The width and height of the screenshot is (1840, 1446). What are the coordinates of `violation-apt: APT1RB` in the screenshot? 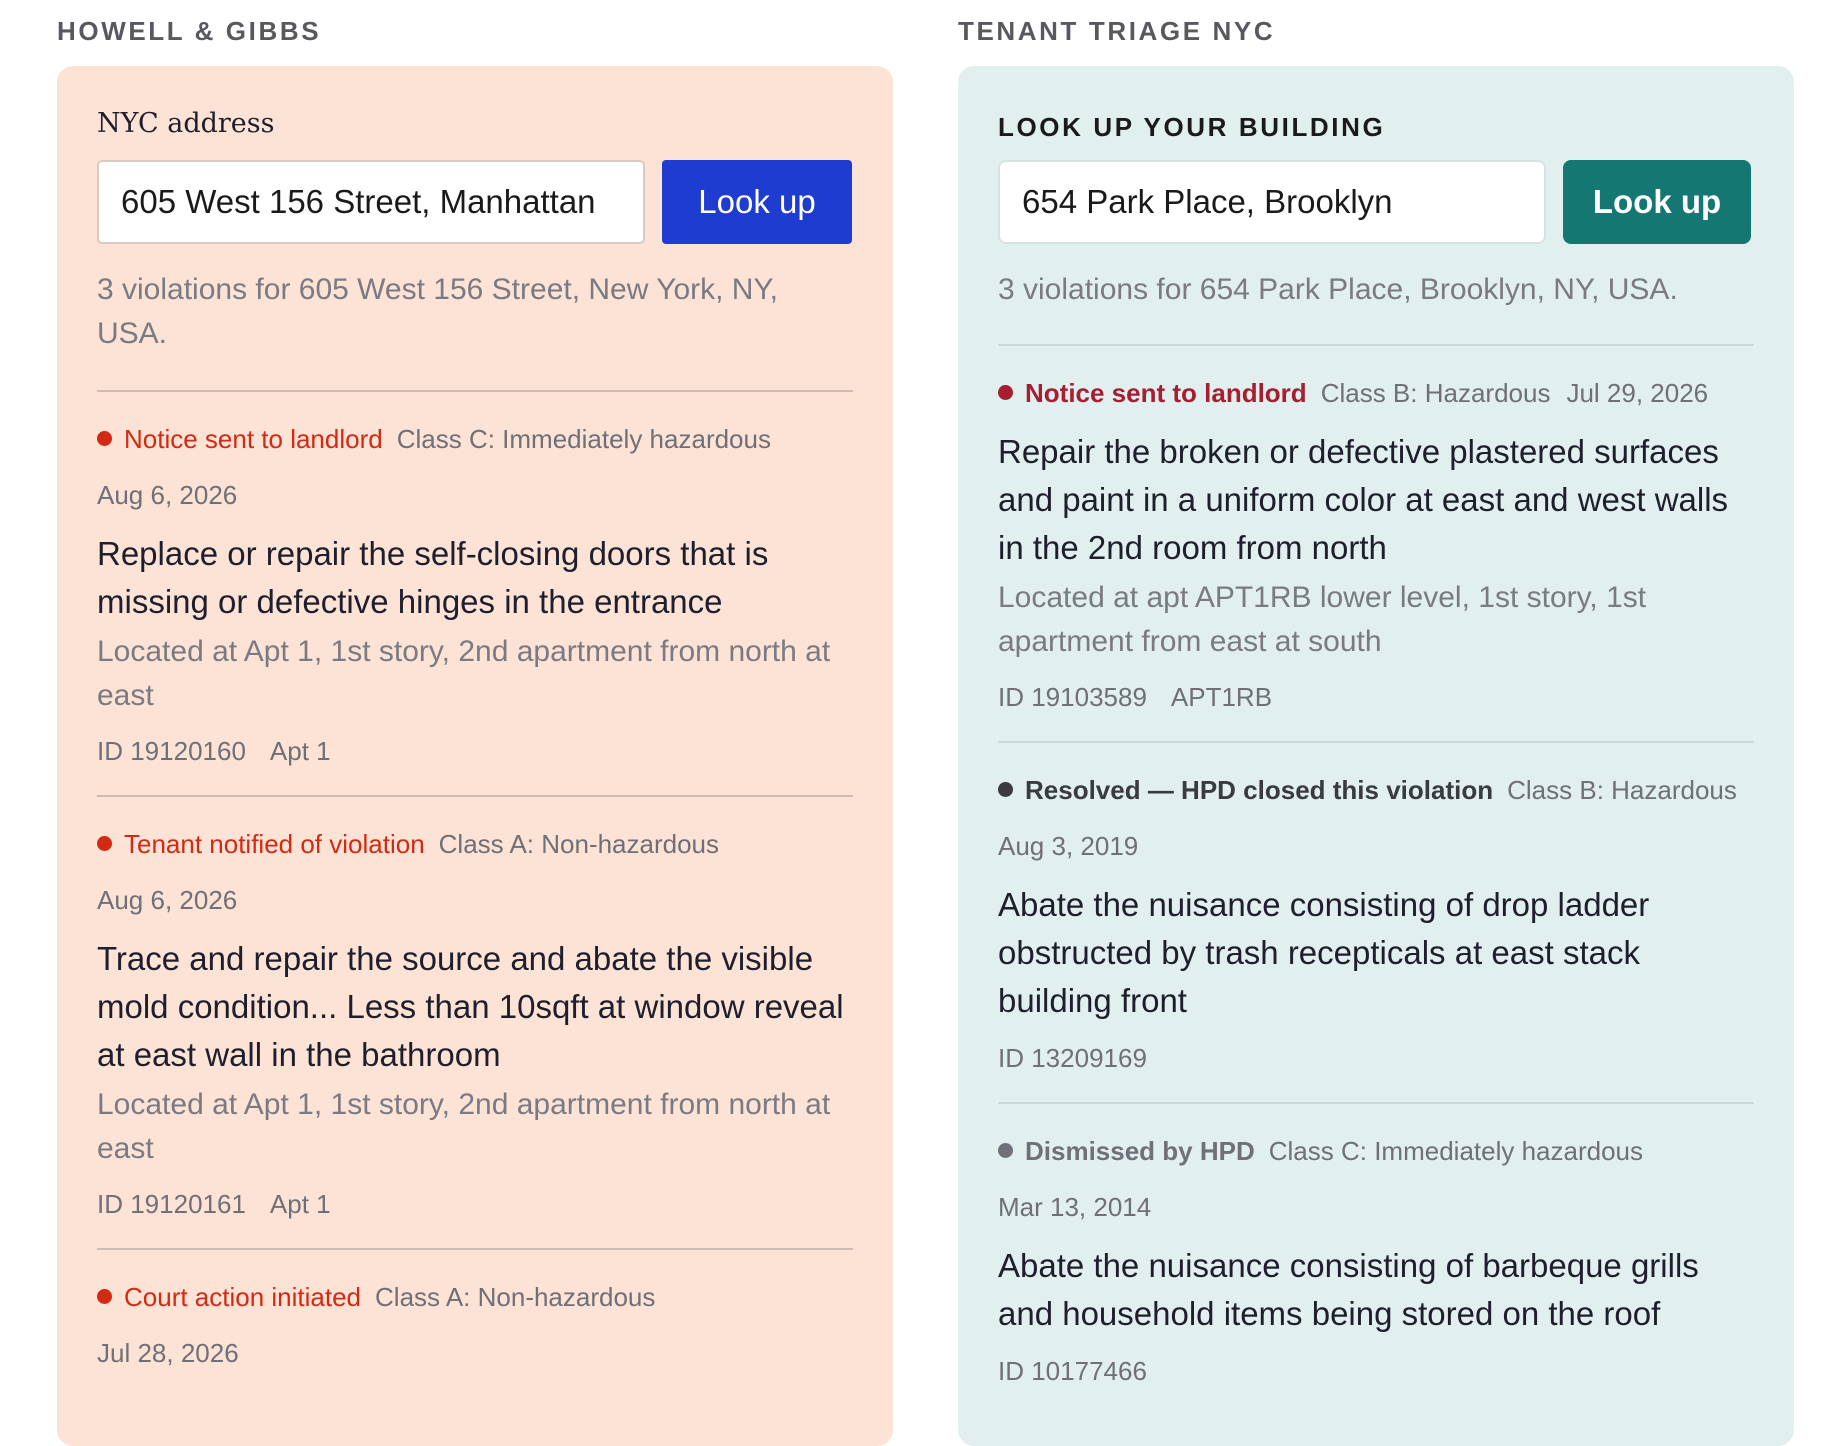 It's located at (1221, 697).